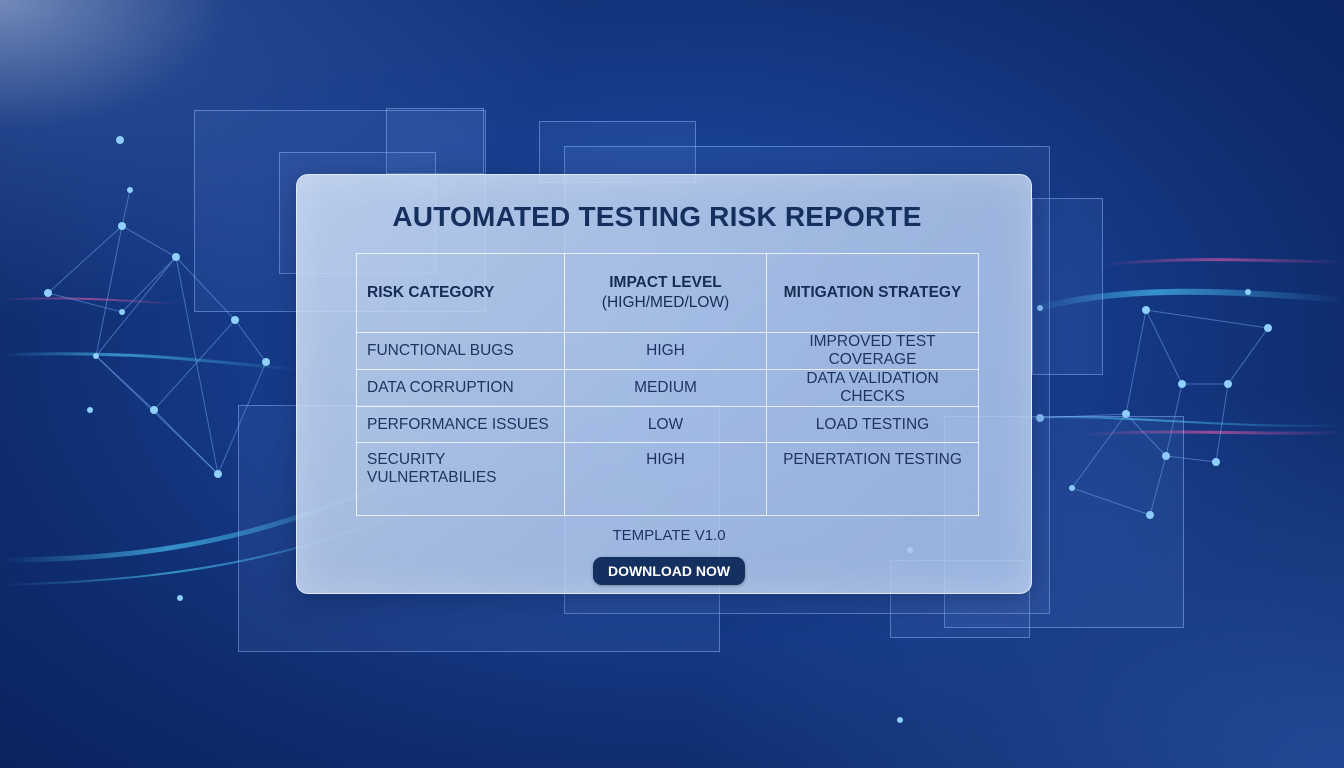 The height and width of the screenshot is (768, 1344). I want to click on cell-mitigation: PENERTATION TESTING, so click(872, 479).